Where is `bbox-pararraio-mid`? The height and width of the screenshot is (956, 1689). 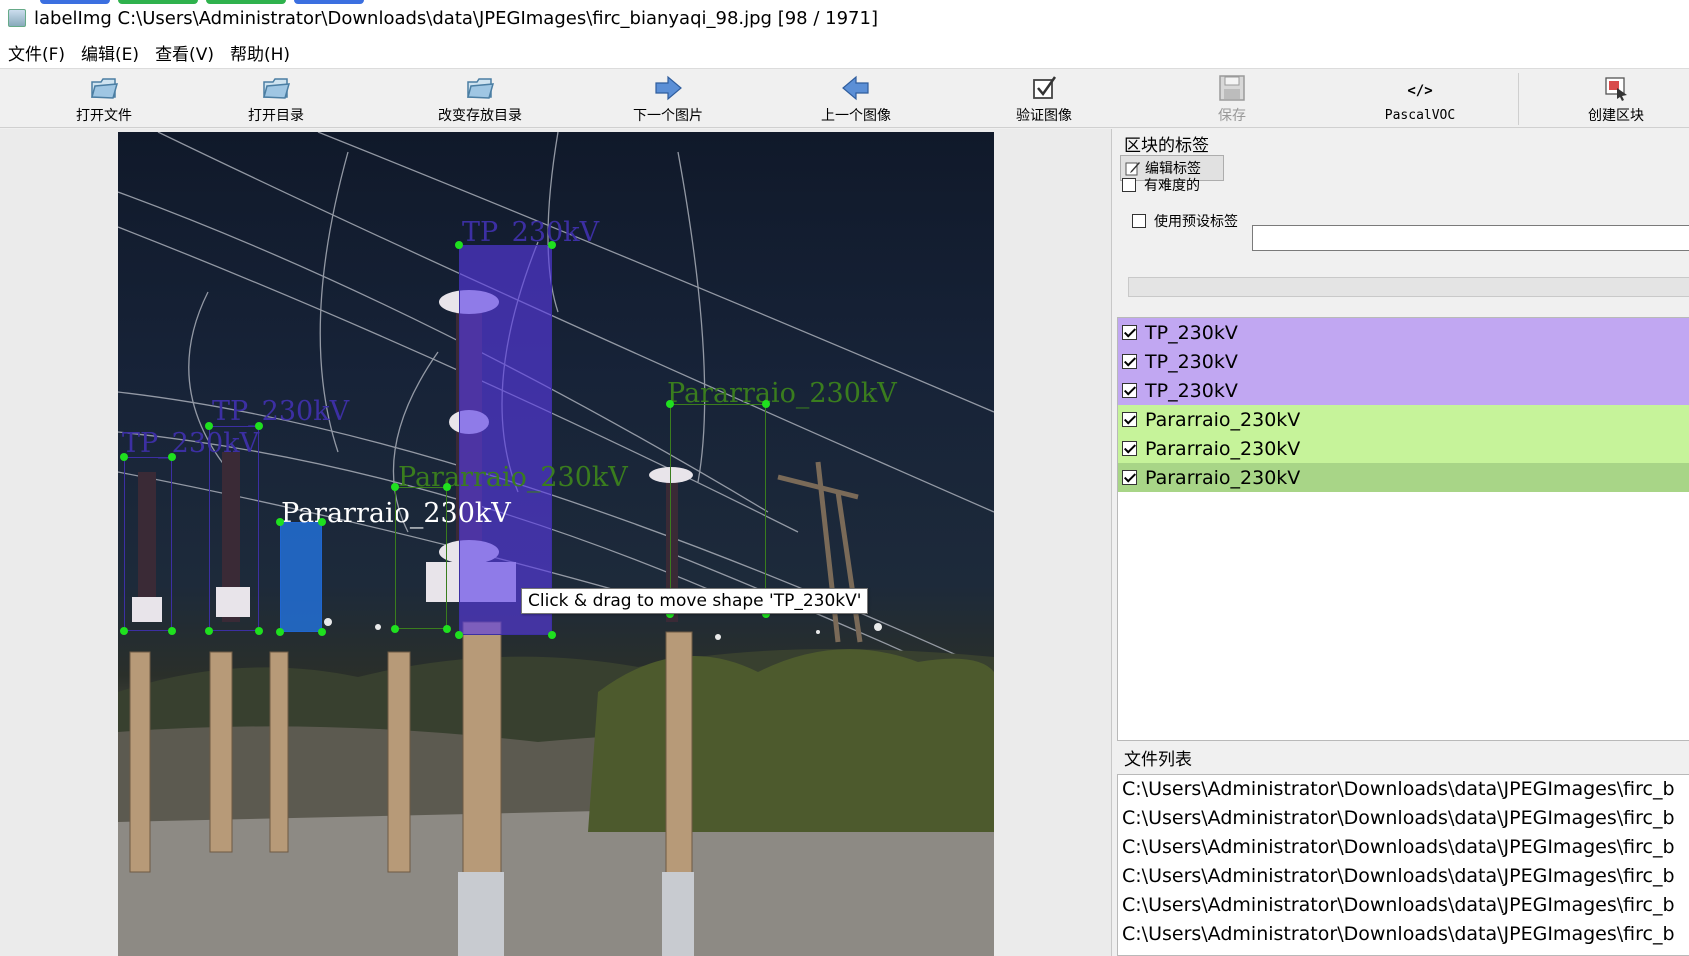 bbox-pararraio-mid is located at coordinates (421, 558).